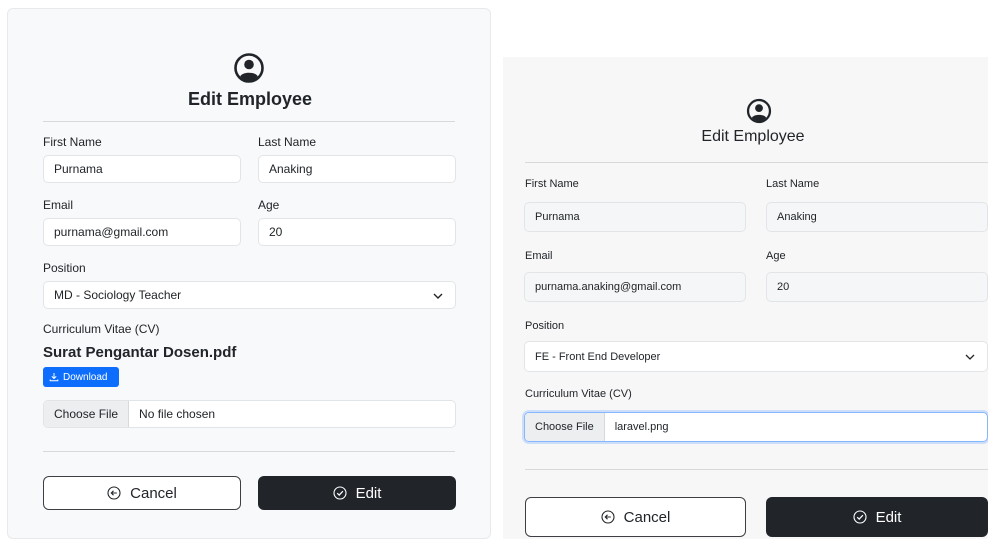 The height and width of the screenshot is (539, 988). I want to click on cv-file-input: Choose File No file chosen, so click(249, 414).